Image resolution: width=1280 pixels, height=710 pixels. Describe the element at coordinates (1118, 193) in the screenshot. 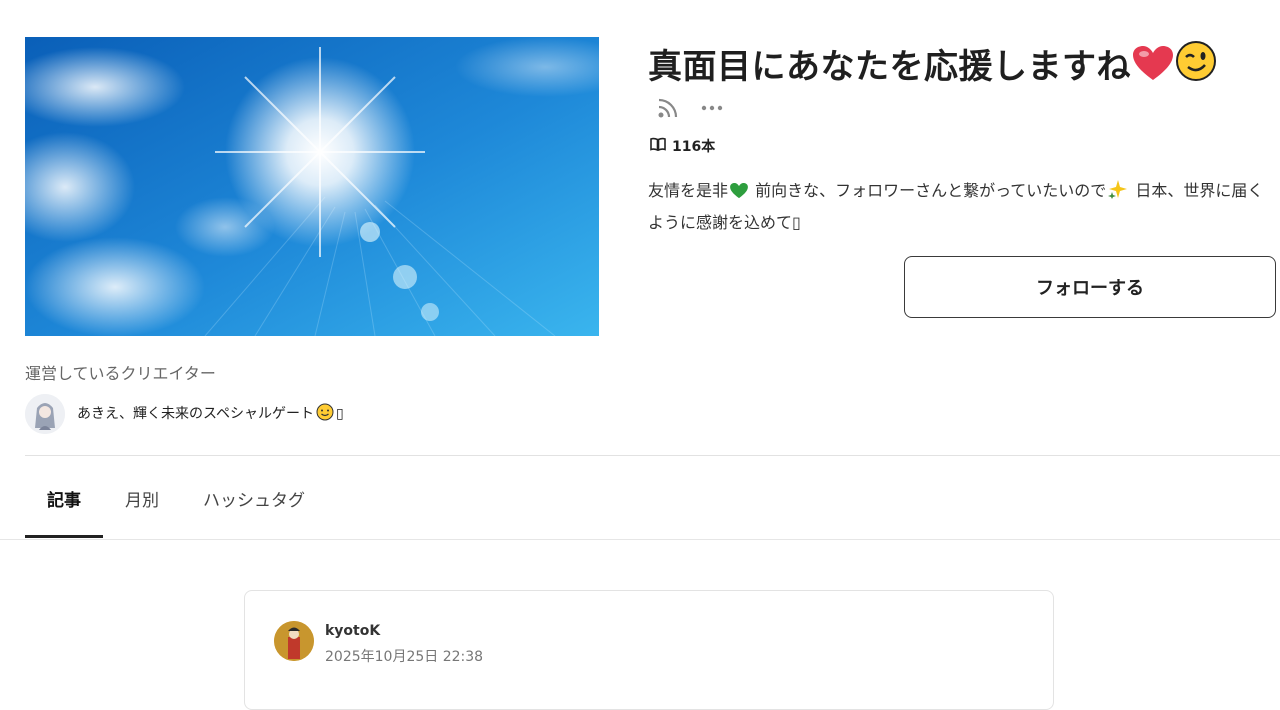

I see `sparkle-icon` at that location.